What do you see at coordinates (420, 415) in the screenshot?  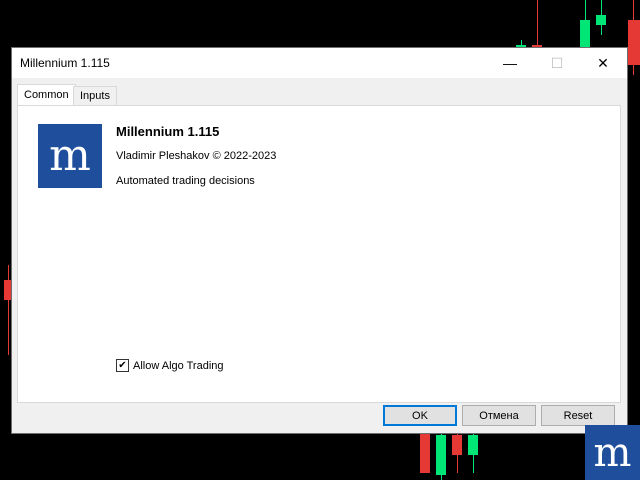 I see `ok-button: OK` at bounding box center [420, 415].